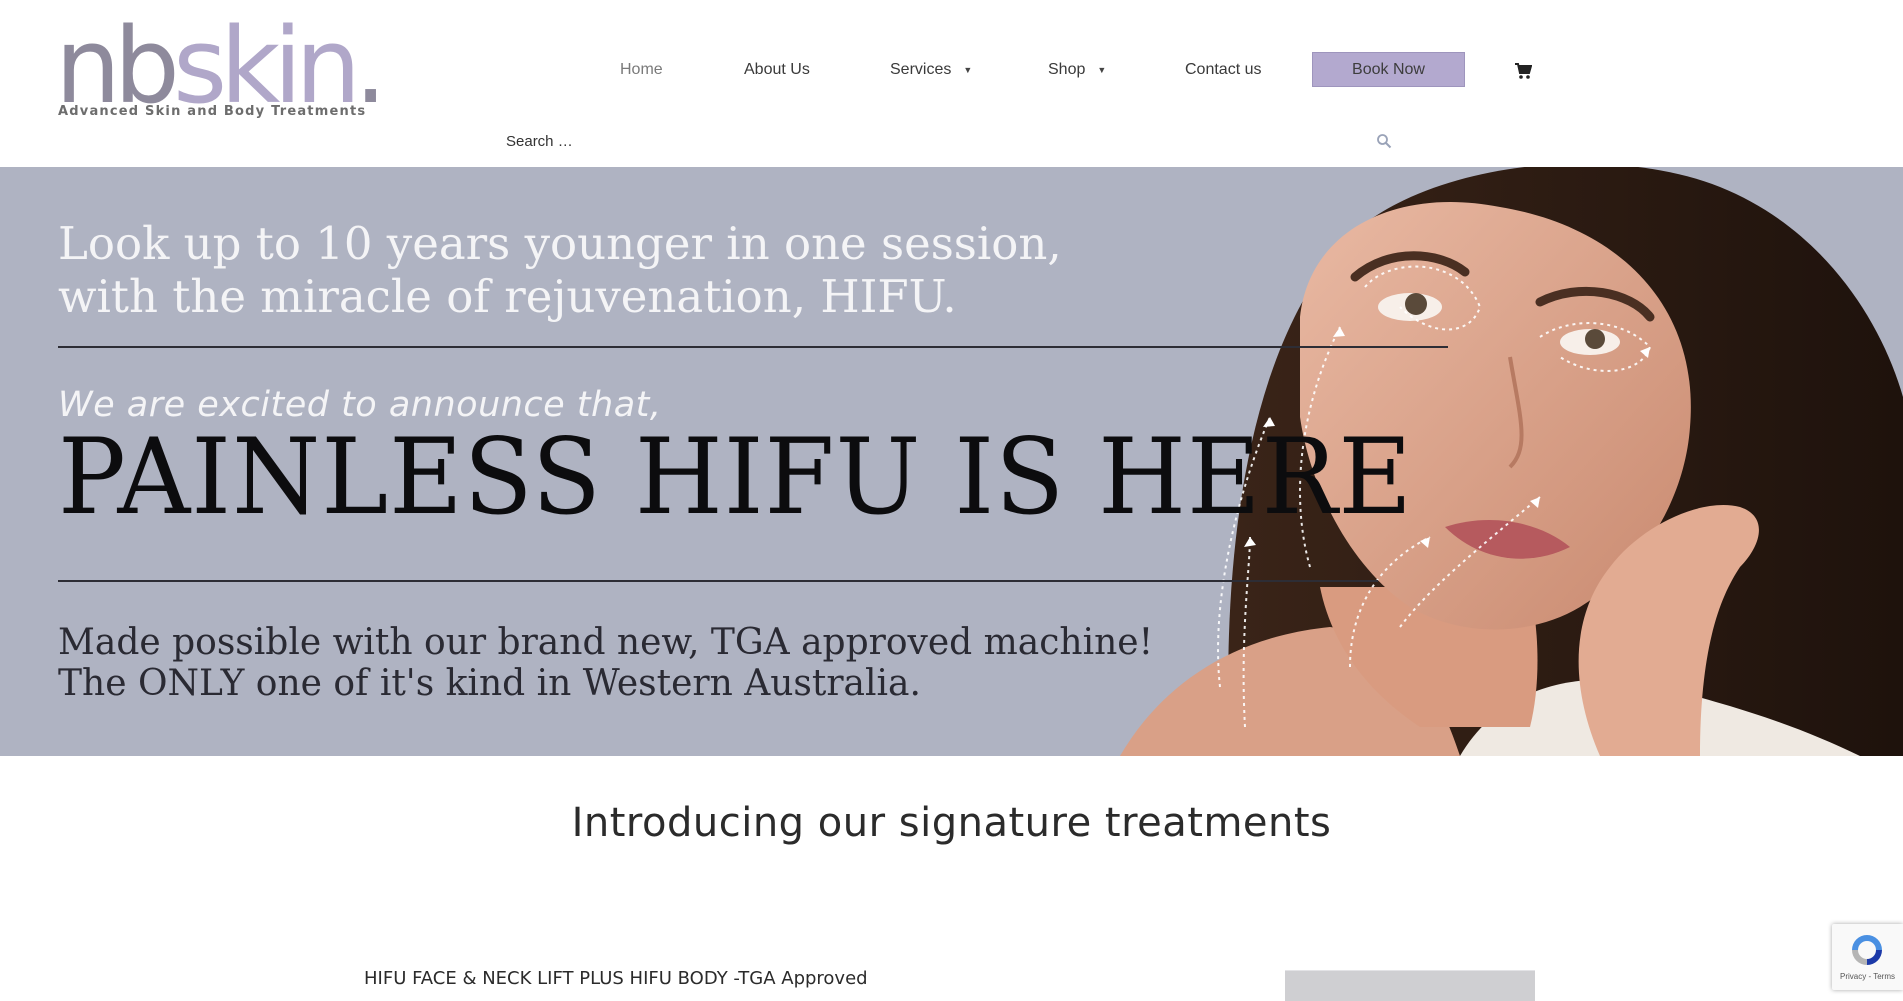 Image resolution: width=1903 pixels, height=1001 pixels. Describe the element at coordinates (951, 823) in the screenshot. I see `section-title: Introducing our signature treatments` at that location.